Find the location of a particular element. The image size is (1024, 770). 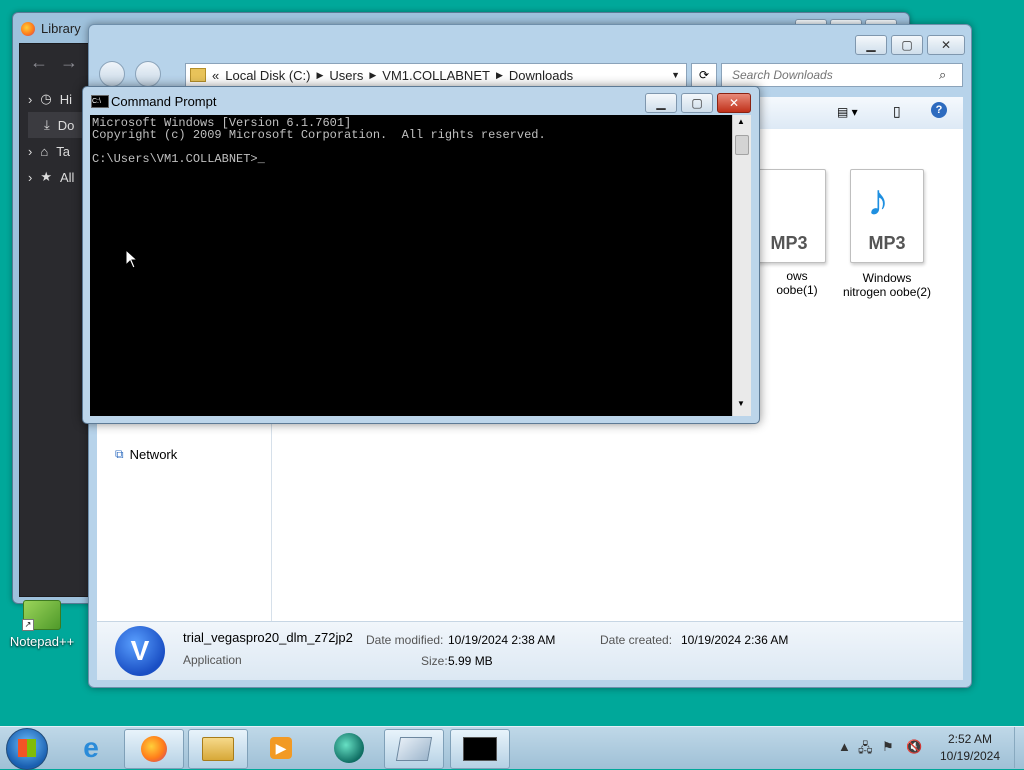

action-center-flag-icon: ⚑ is located at coordinates (888, 747).